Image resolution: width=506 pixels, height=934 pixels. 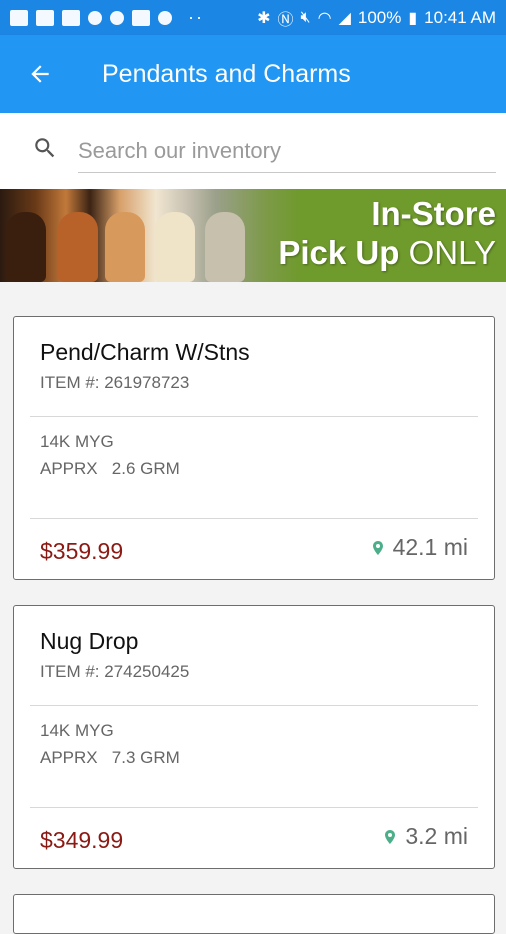 I want to click on search-icon, so click(x=45, y=148).